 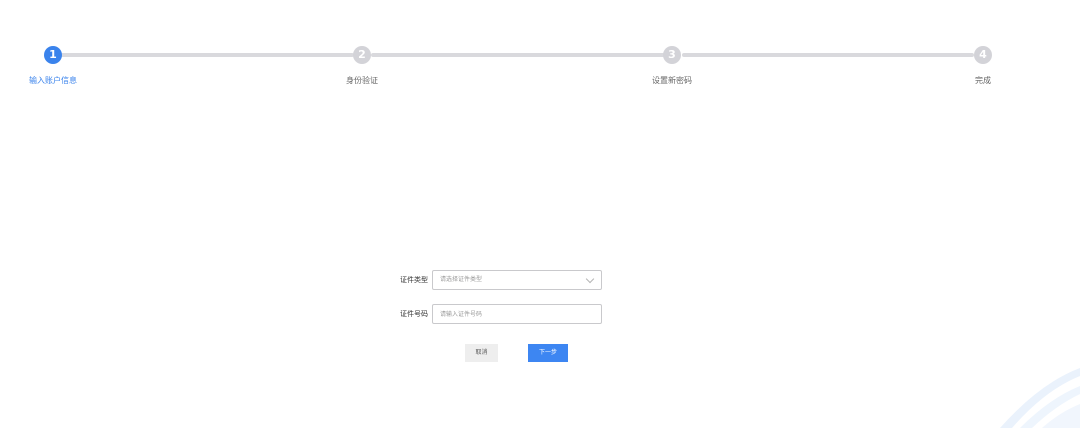 I want to click on step-1-number: 1, so click(x=53, y=55).